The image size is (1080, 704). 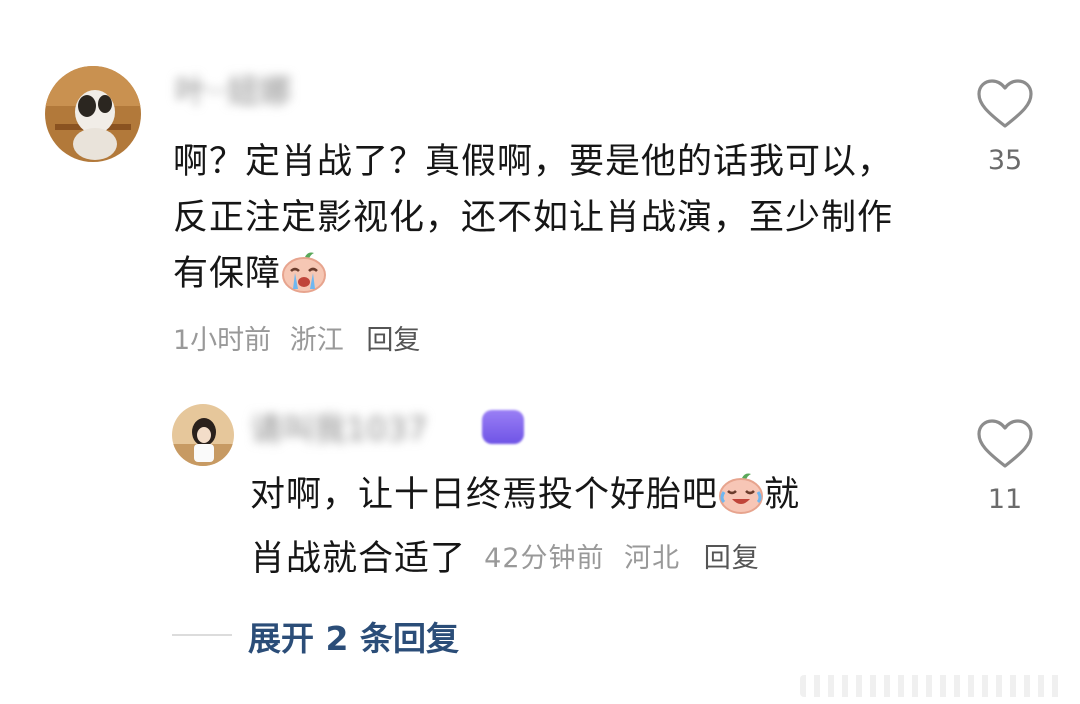 What do you see at coordinates (782, 495) in the screenshot?
I see `reply-text-line1-end: 就` at bounding box center [782, 495].